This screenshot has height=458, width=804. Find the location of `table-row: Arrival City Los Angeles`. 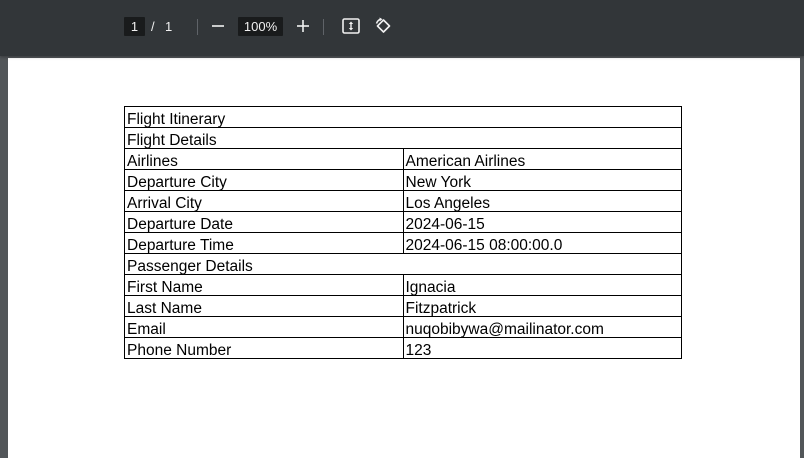

table-row: Arrival City Los Angeles is located at coordinates (403, 201).